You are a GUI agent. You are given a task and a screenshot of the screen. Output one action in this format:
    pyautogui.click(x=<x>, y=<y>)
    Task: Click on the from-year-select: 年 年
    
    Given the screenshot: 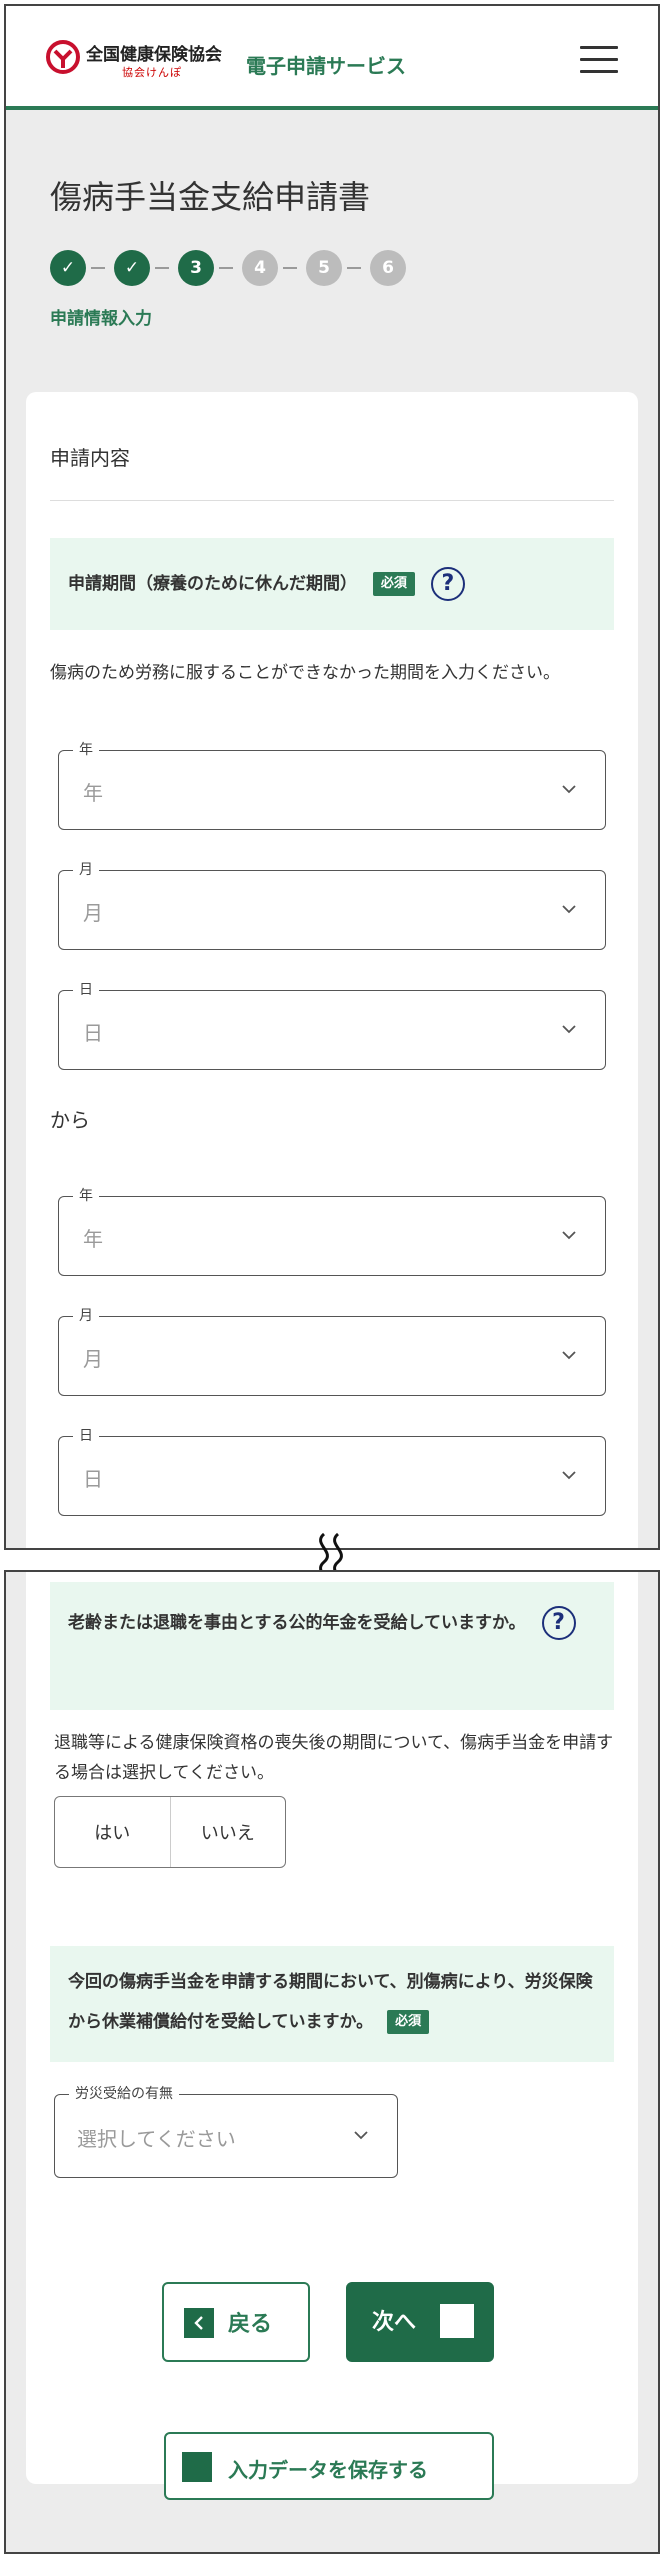 What is the action you would take?
    pyautogui.click(x=332, y=784)
    